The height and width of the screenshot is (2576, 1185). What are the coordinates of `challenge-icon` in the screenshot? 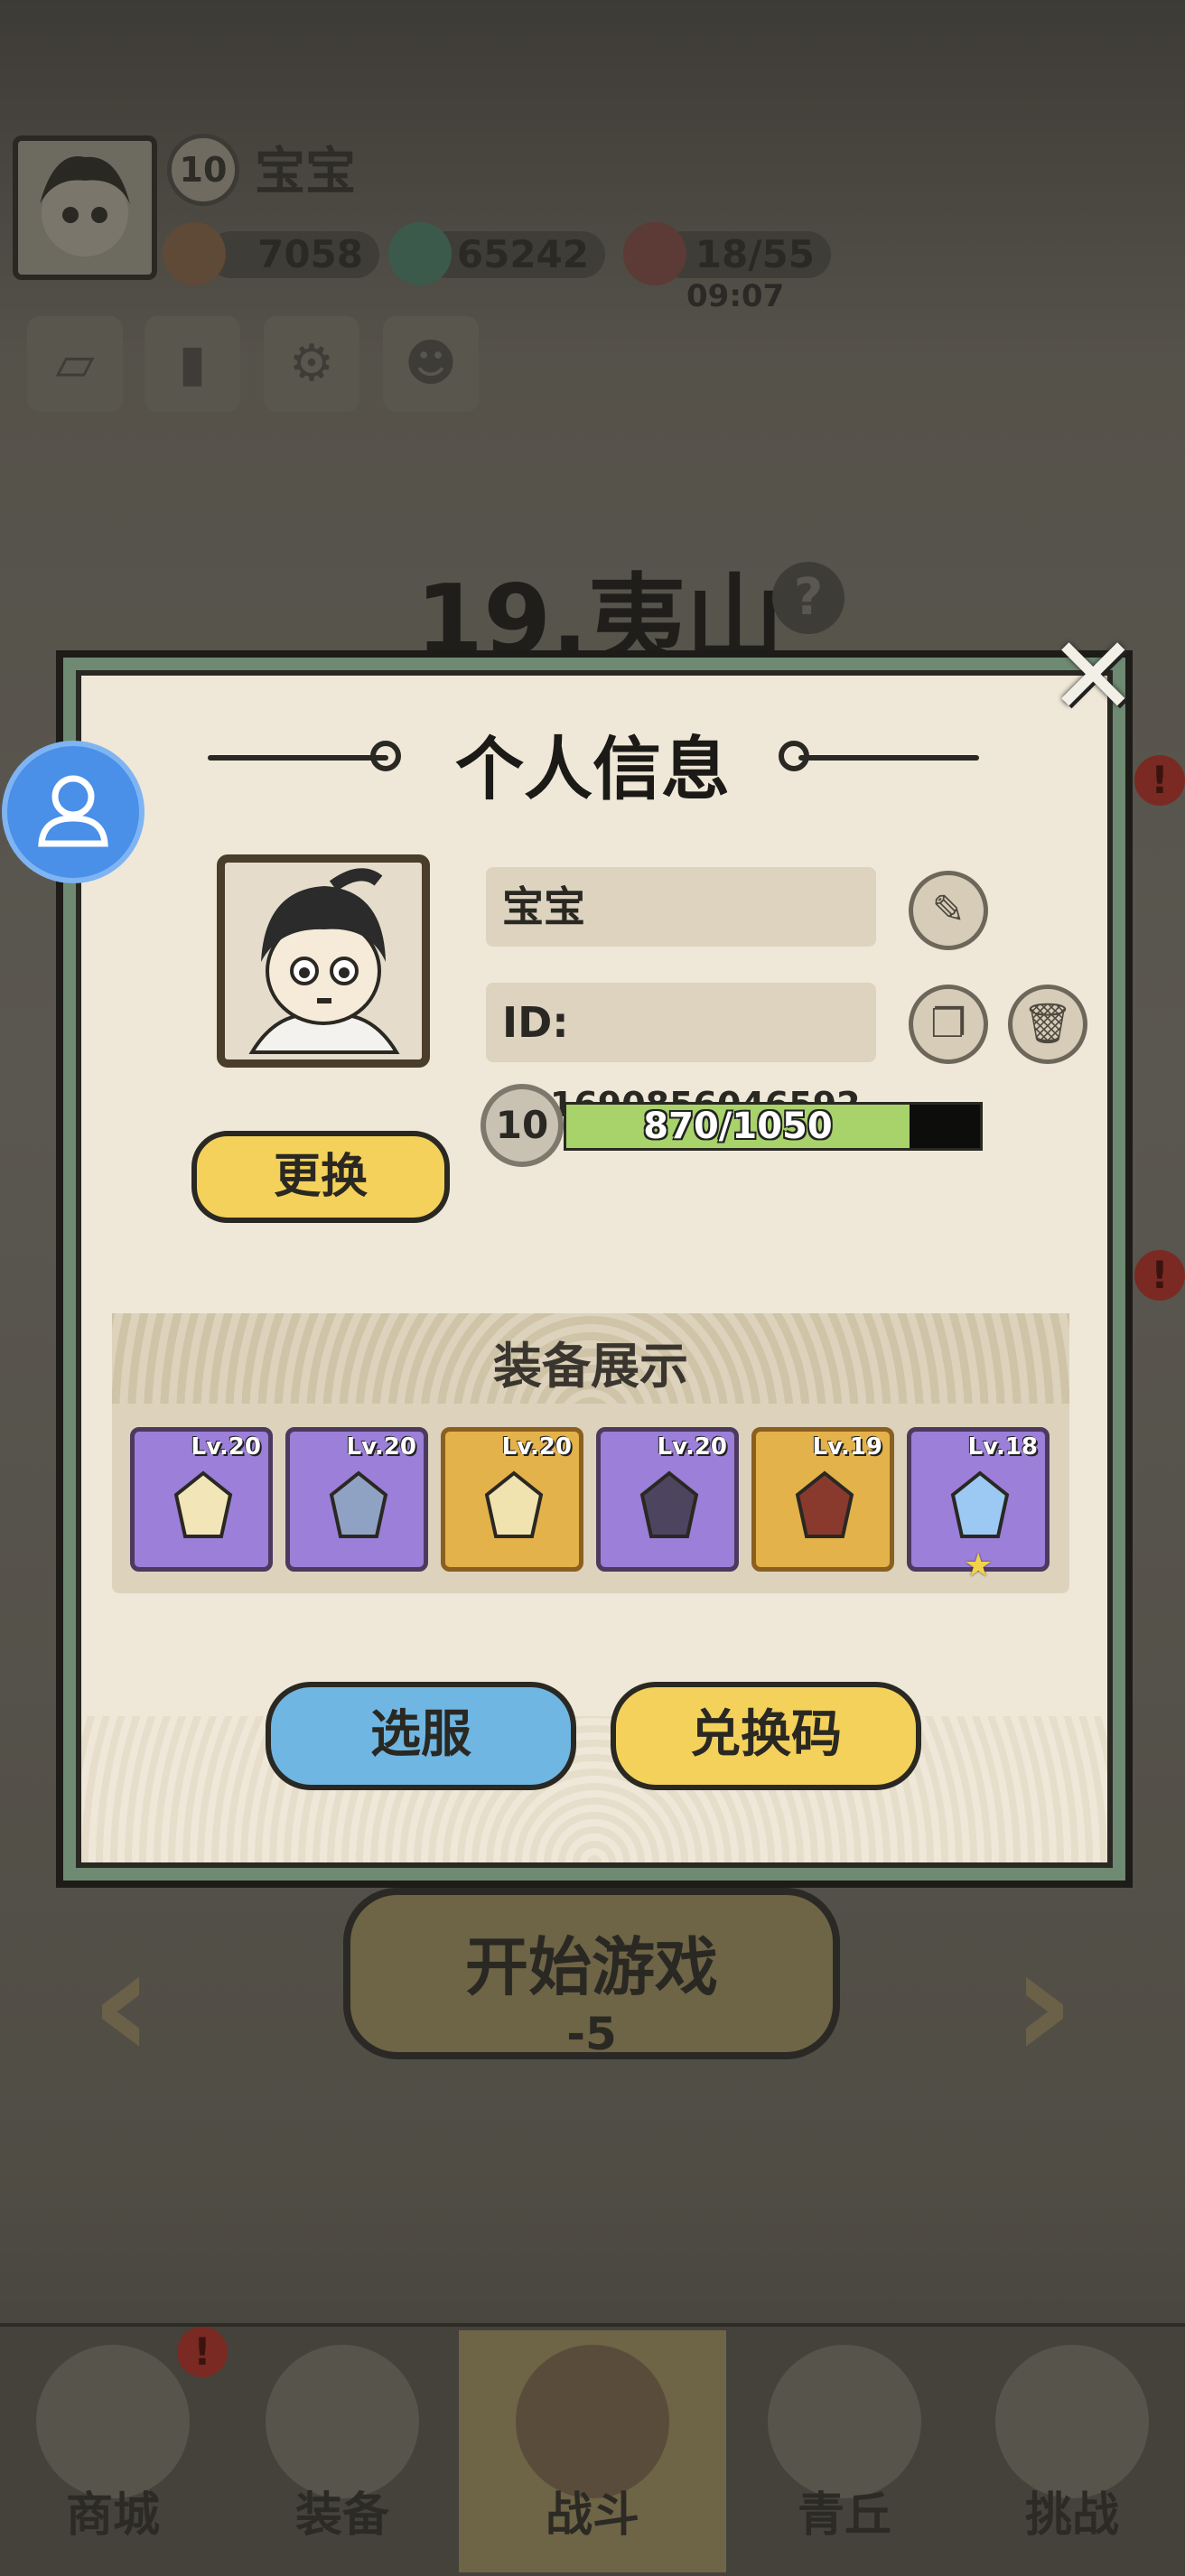 It's located at (1072, 2421).